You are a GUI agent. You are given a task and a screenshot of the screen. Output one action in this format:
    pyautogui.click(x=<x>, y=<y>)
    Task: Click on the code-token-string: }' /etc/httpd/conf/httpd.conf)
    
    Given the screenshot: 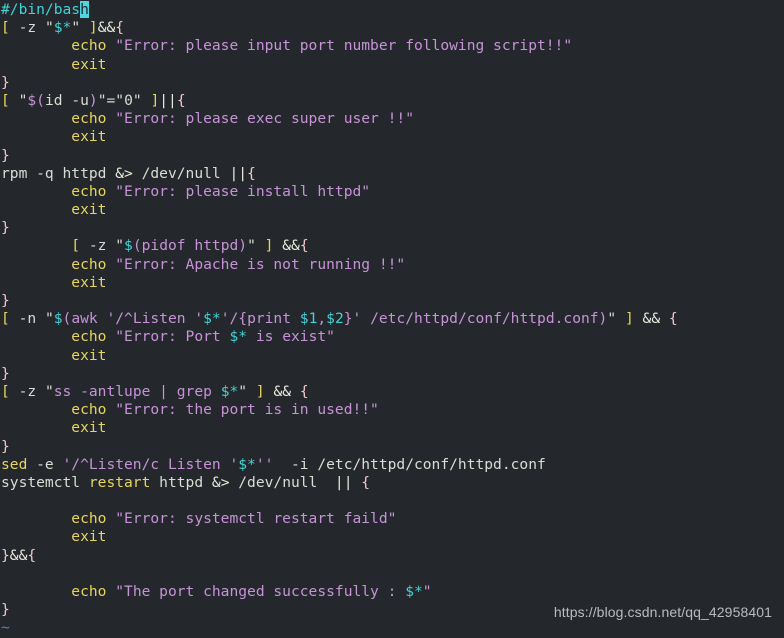 What is the action you would take?
    pyautogui.click(x=475, y=319)
    